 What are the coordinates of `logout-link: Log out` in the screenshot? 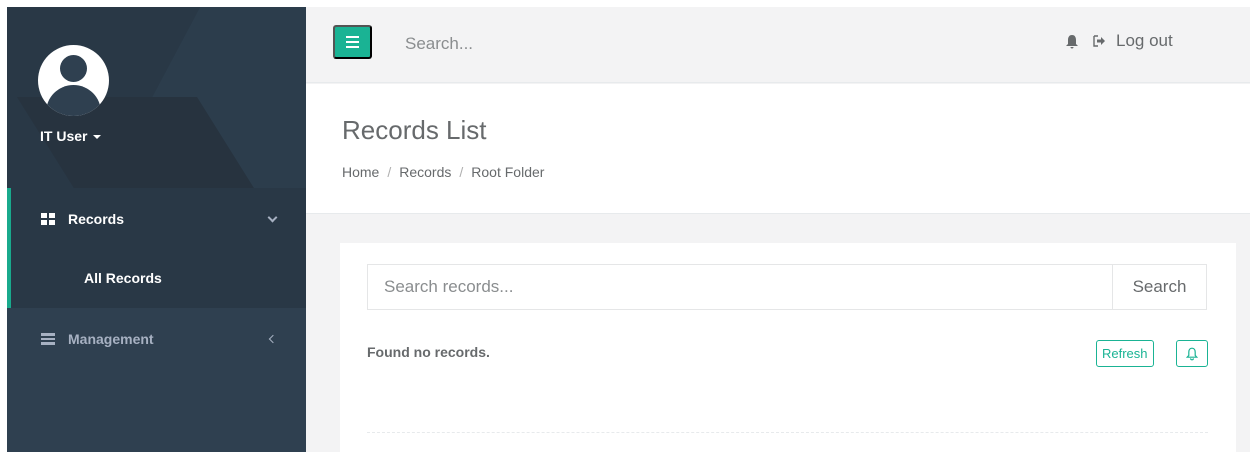 It's located at (1133, 41).